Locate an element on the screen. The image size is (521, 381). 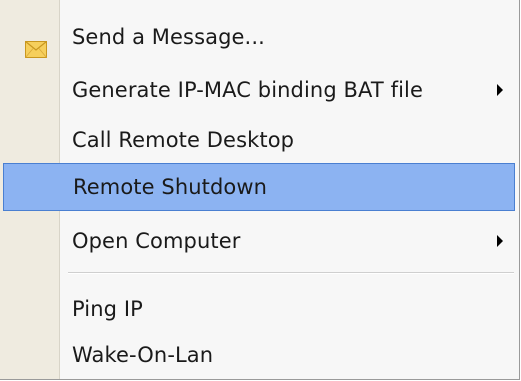
menu-item-generate-ip-mac-bat: Generate IP-MAC binding BAT file is located at coordinates (259, 90).